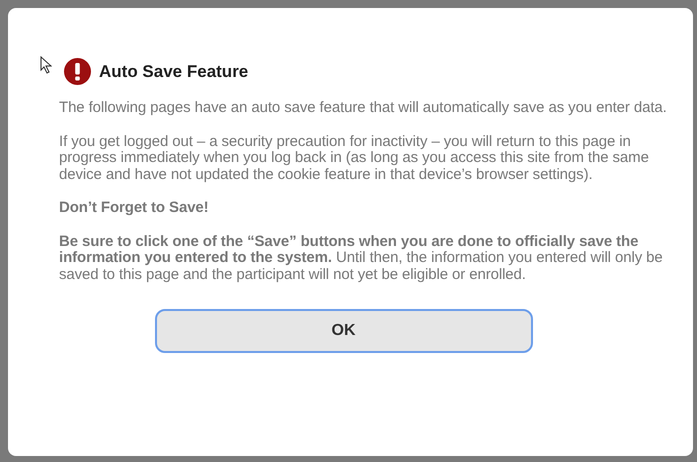  Describe the element at coordinates (363, 108) in the screenshot. I see `paragraph: The following pages have an auto save feature that will automatically save as you enter data.` at that location.